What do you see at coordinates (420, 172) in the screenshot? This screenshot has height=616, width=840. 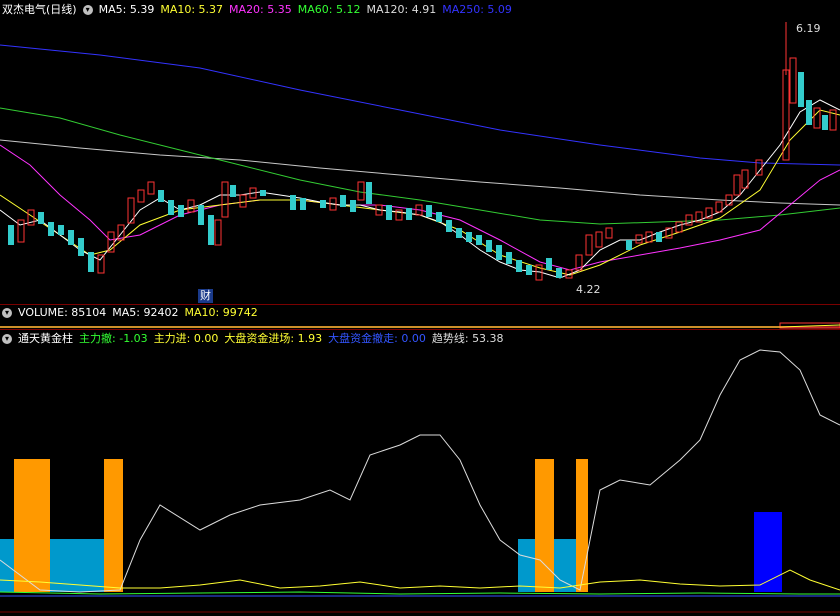 I see `ma120-line` at bounding box center [420, 172].